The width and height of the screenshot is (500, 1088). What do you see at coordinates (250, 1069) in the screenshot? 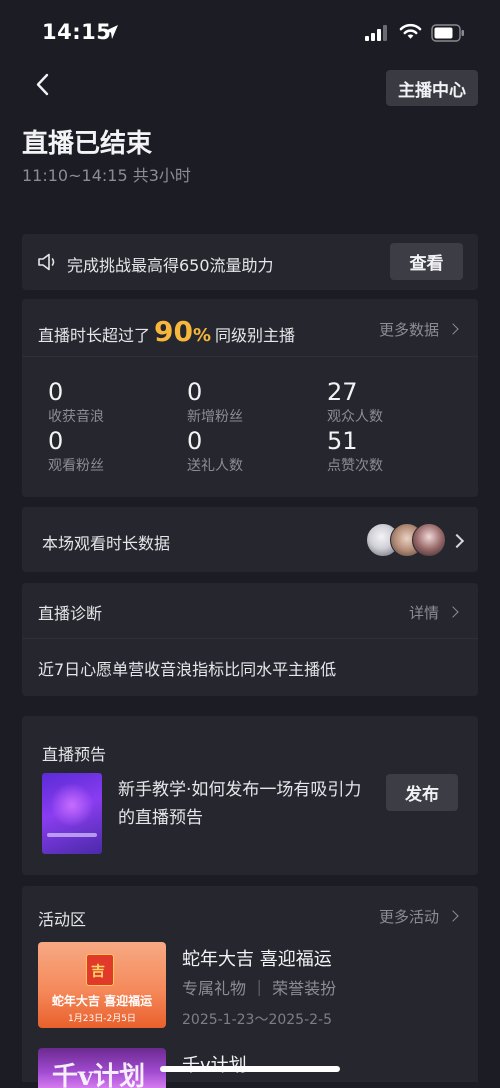
I see `home-indicator` at bounding box center [250, 1069].